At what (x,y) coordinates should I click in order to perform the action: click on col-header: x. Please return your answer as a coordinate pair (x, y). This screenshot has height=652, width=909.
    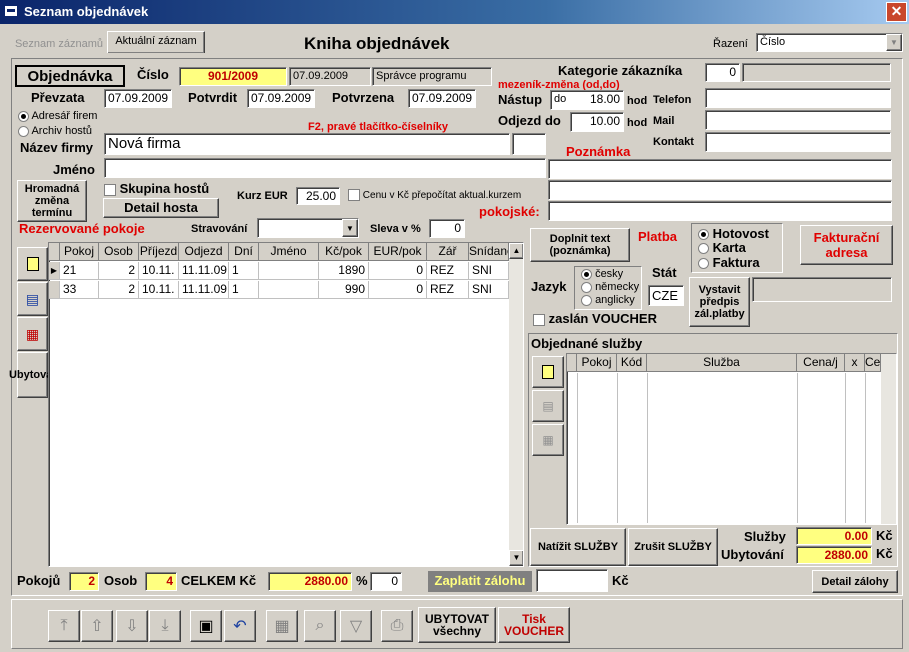
    Looking at the image, I should click on (855, 363).